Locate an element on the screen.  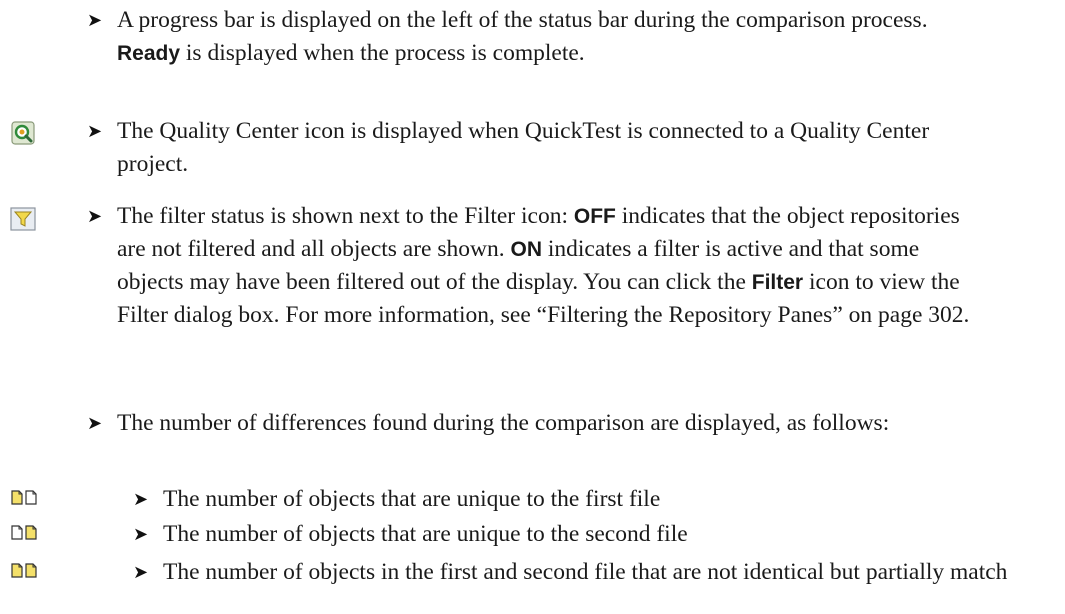
quality-center-icon is located at coordinates (23, 133).